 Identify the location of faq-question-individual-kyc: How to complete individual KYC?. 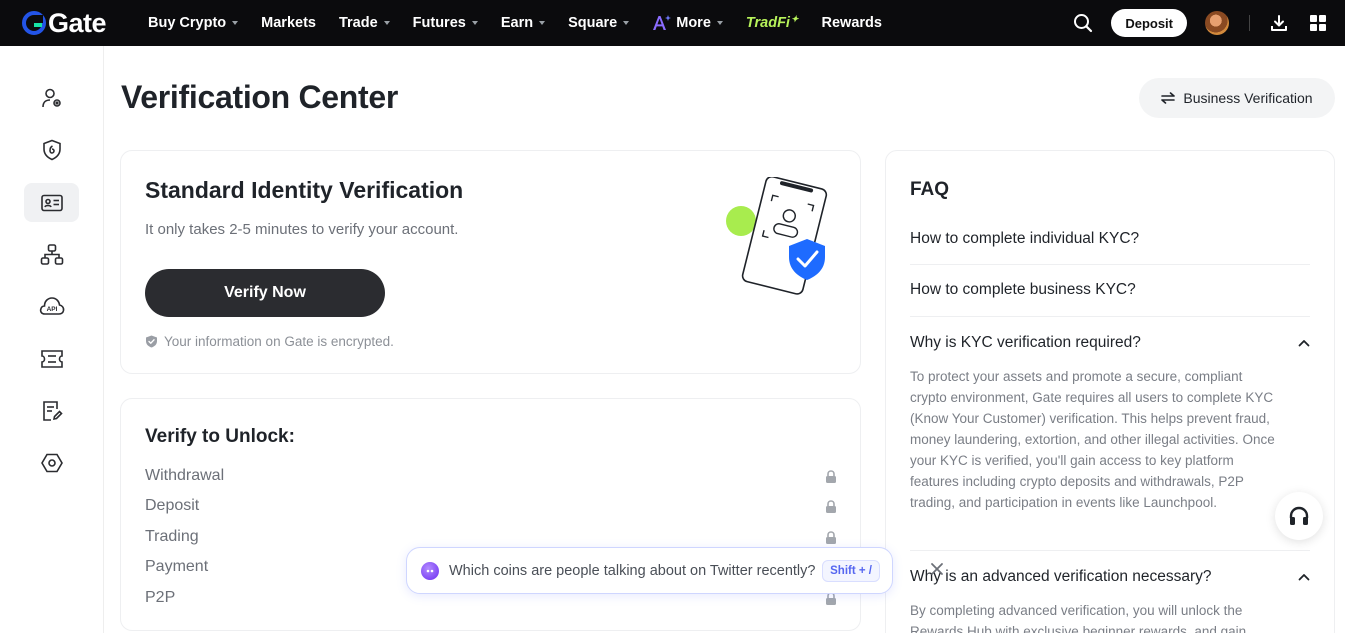
(1110, 239).